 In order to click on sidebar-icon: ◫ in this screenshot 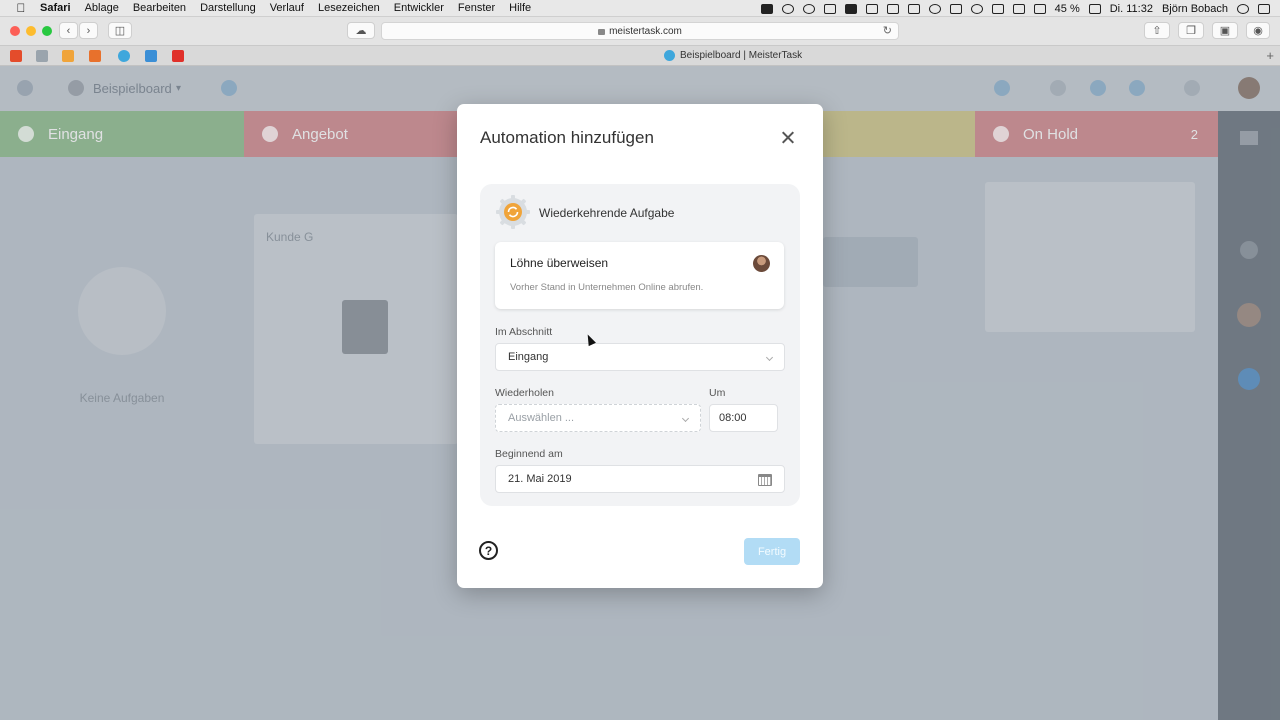, I will do `click(120, 31)`.